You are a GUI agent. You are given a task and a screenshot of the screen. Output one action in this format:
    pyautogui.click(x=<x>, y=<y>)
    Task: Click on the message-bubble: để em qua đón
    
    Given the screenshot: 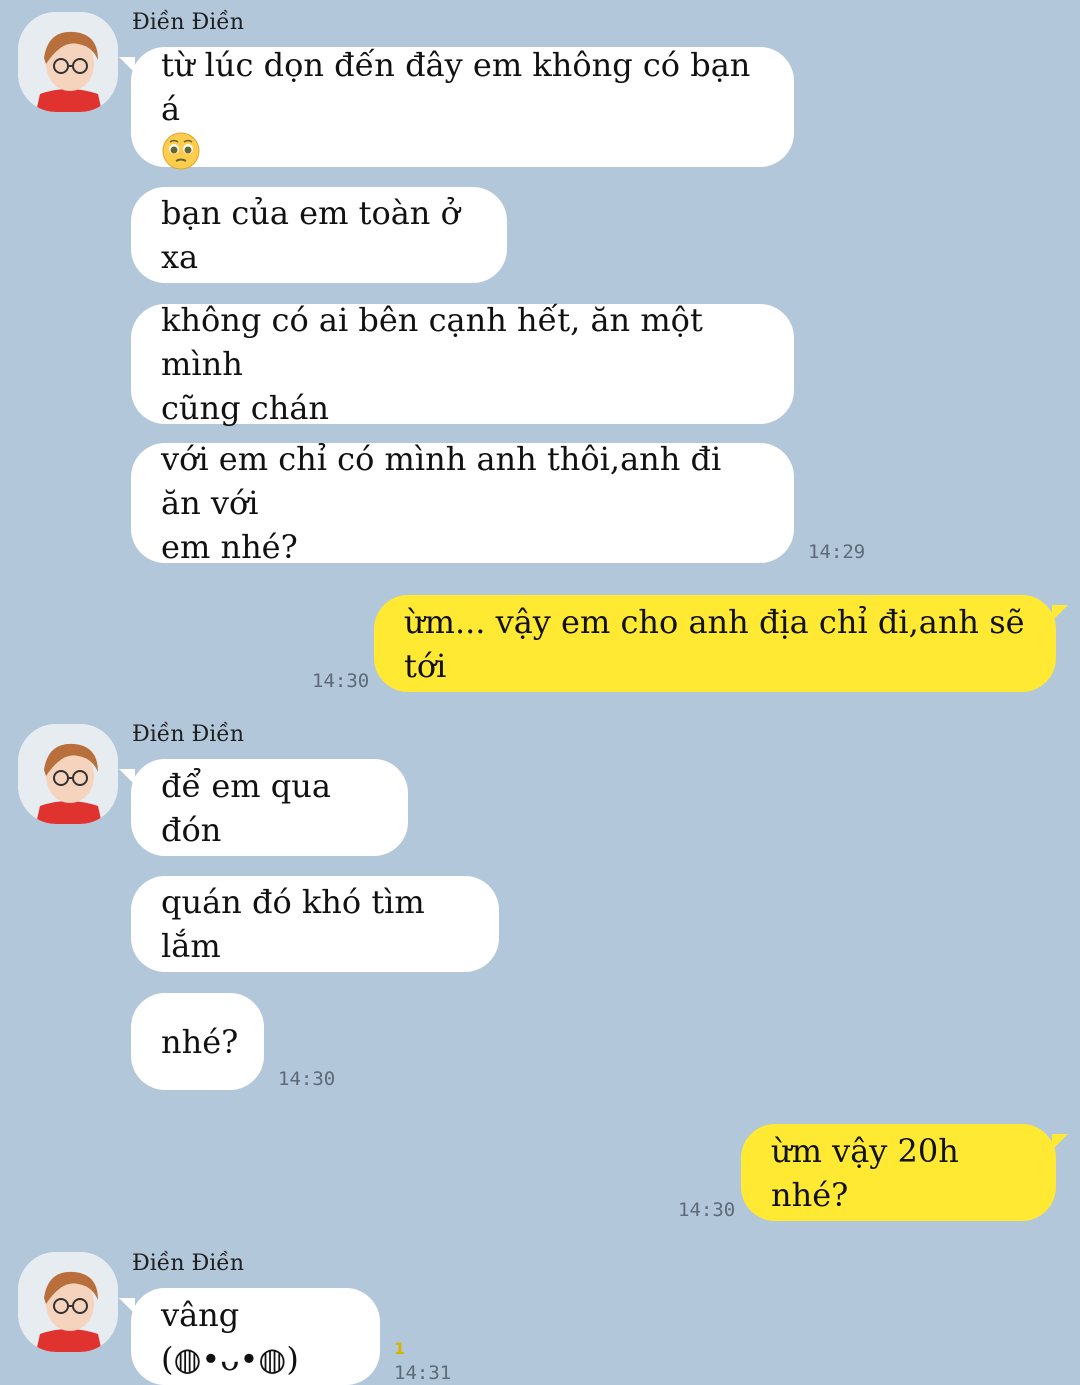 What is the action you would take?
    pyautogui.click(x=263, y=807)
    